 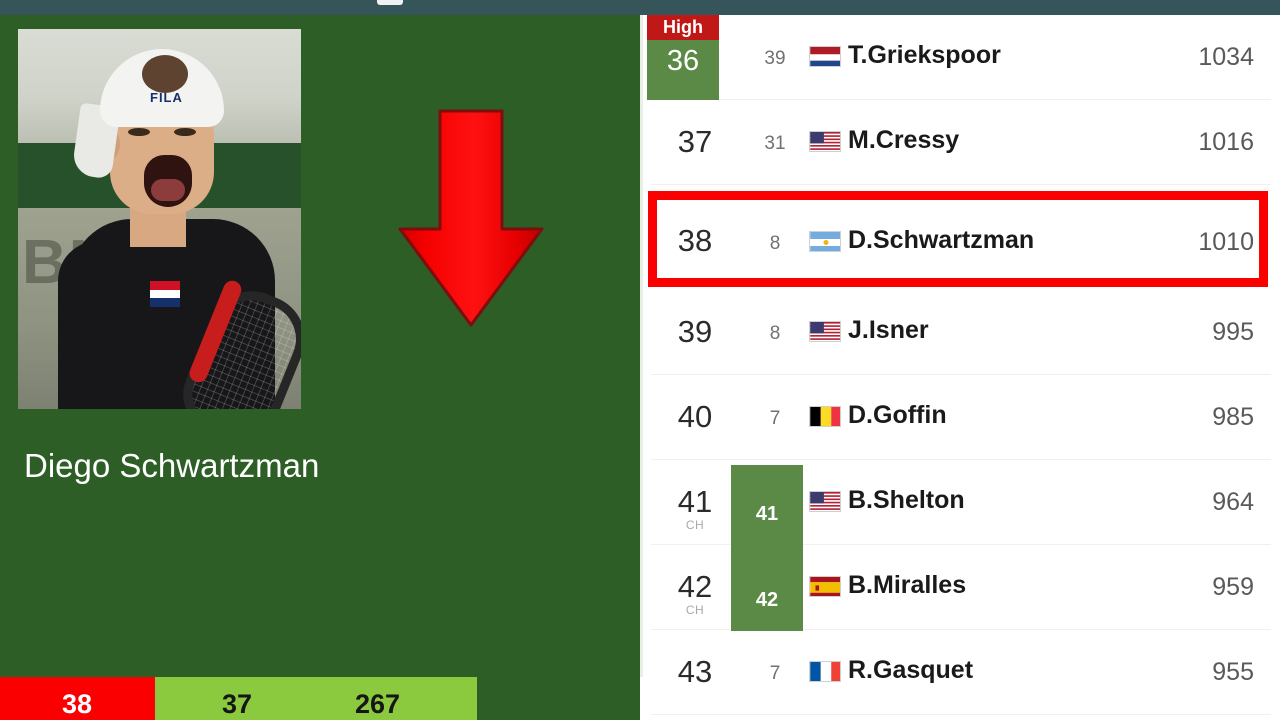 What do you see at coordinates (683, 27) in the screenshot?
I see `high-badge: High` at bounding box center [683, 27].